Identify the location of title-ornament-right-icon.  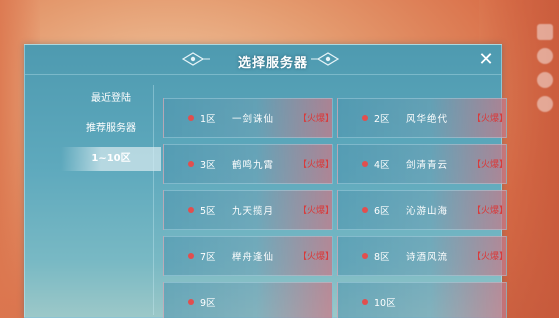
(325, 59).